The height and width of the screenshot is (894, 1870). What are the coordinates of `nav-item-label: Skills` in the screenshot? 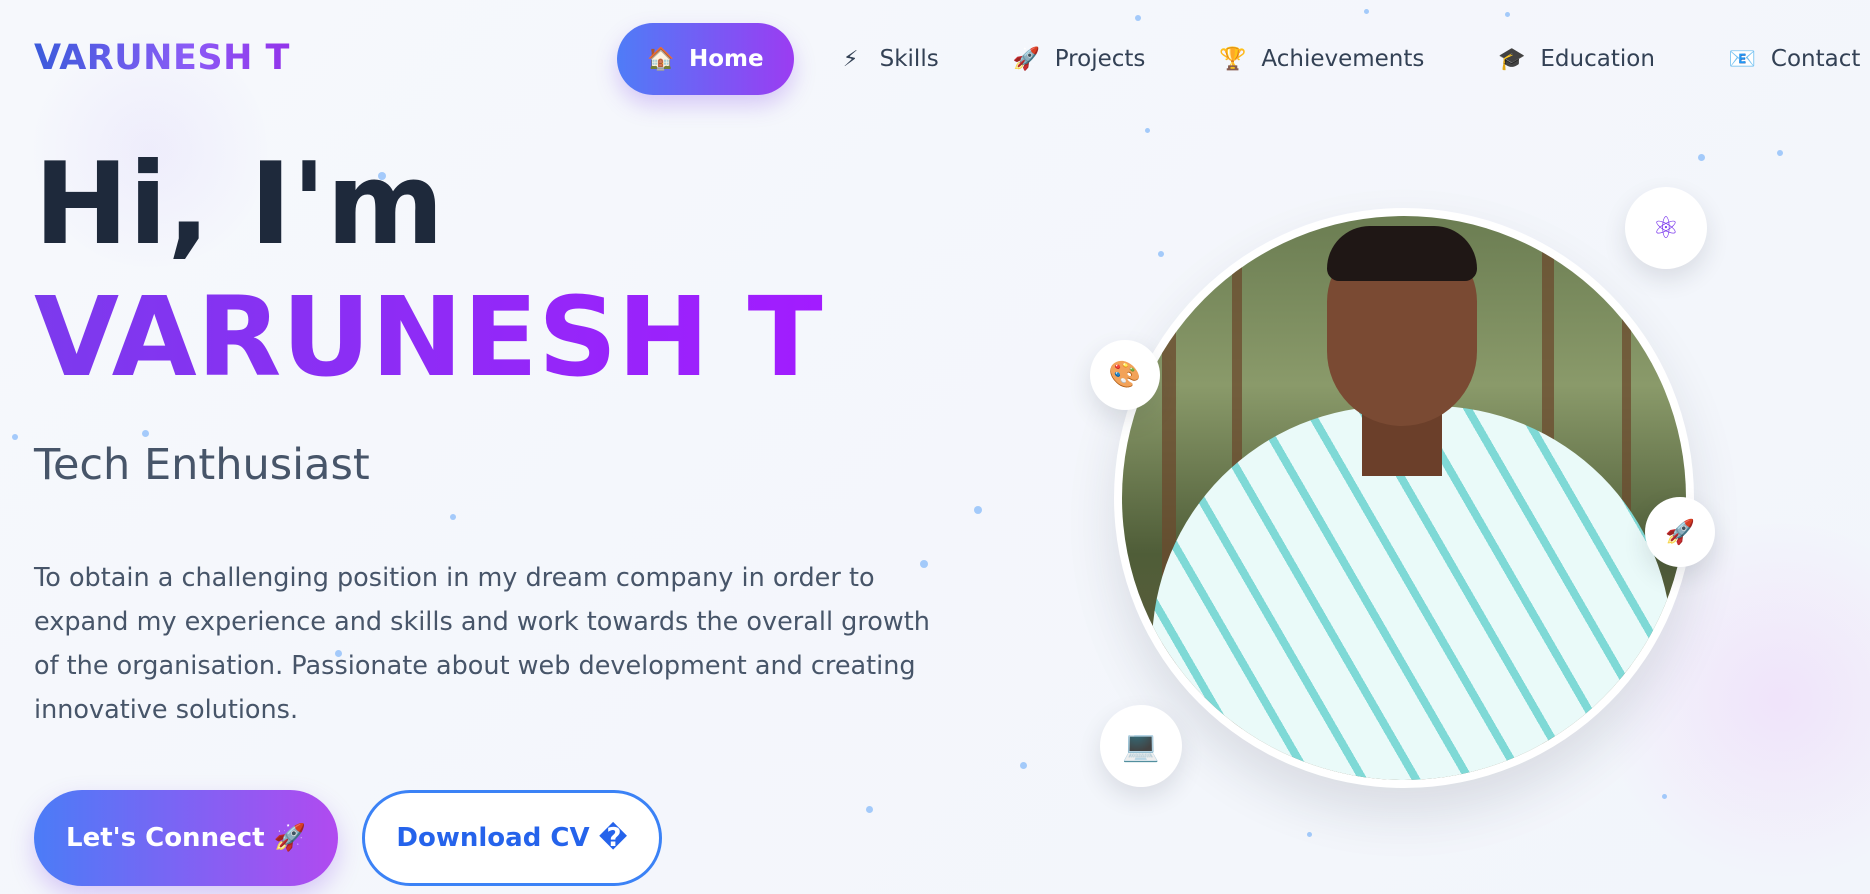 It's located at (909, 59).